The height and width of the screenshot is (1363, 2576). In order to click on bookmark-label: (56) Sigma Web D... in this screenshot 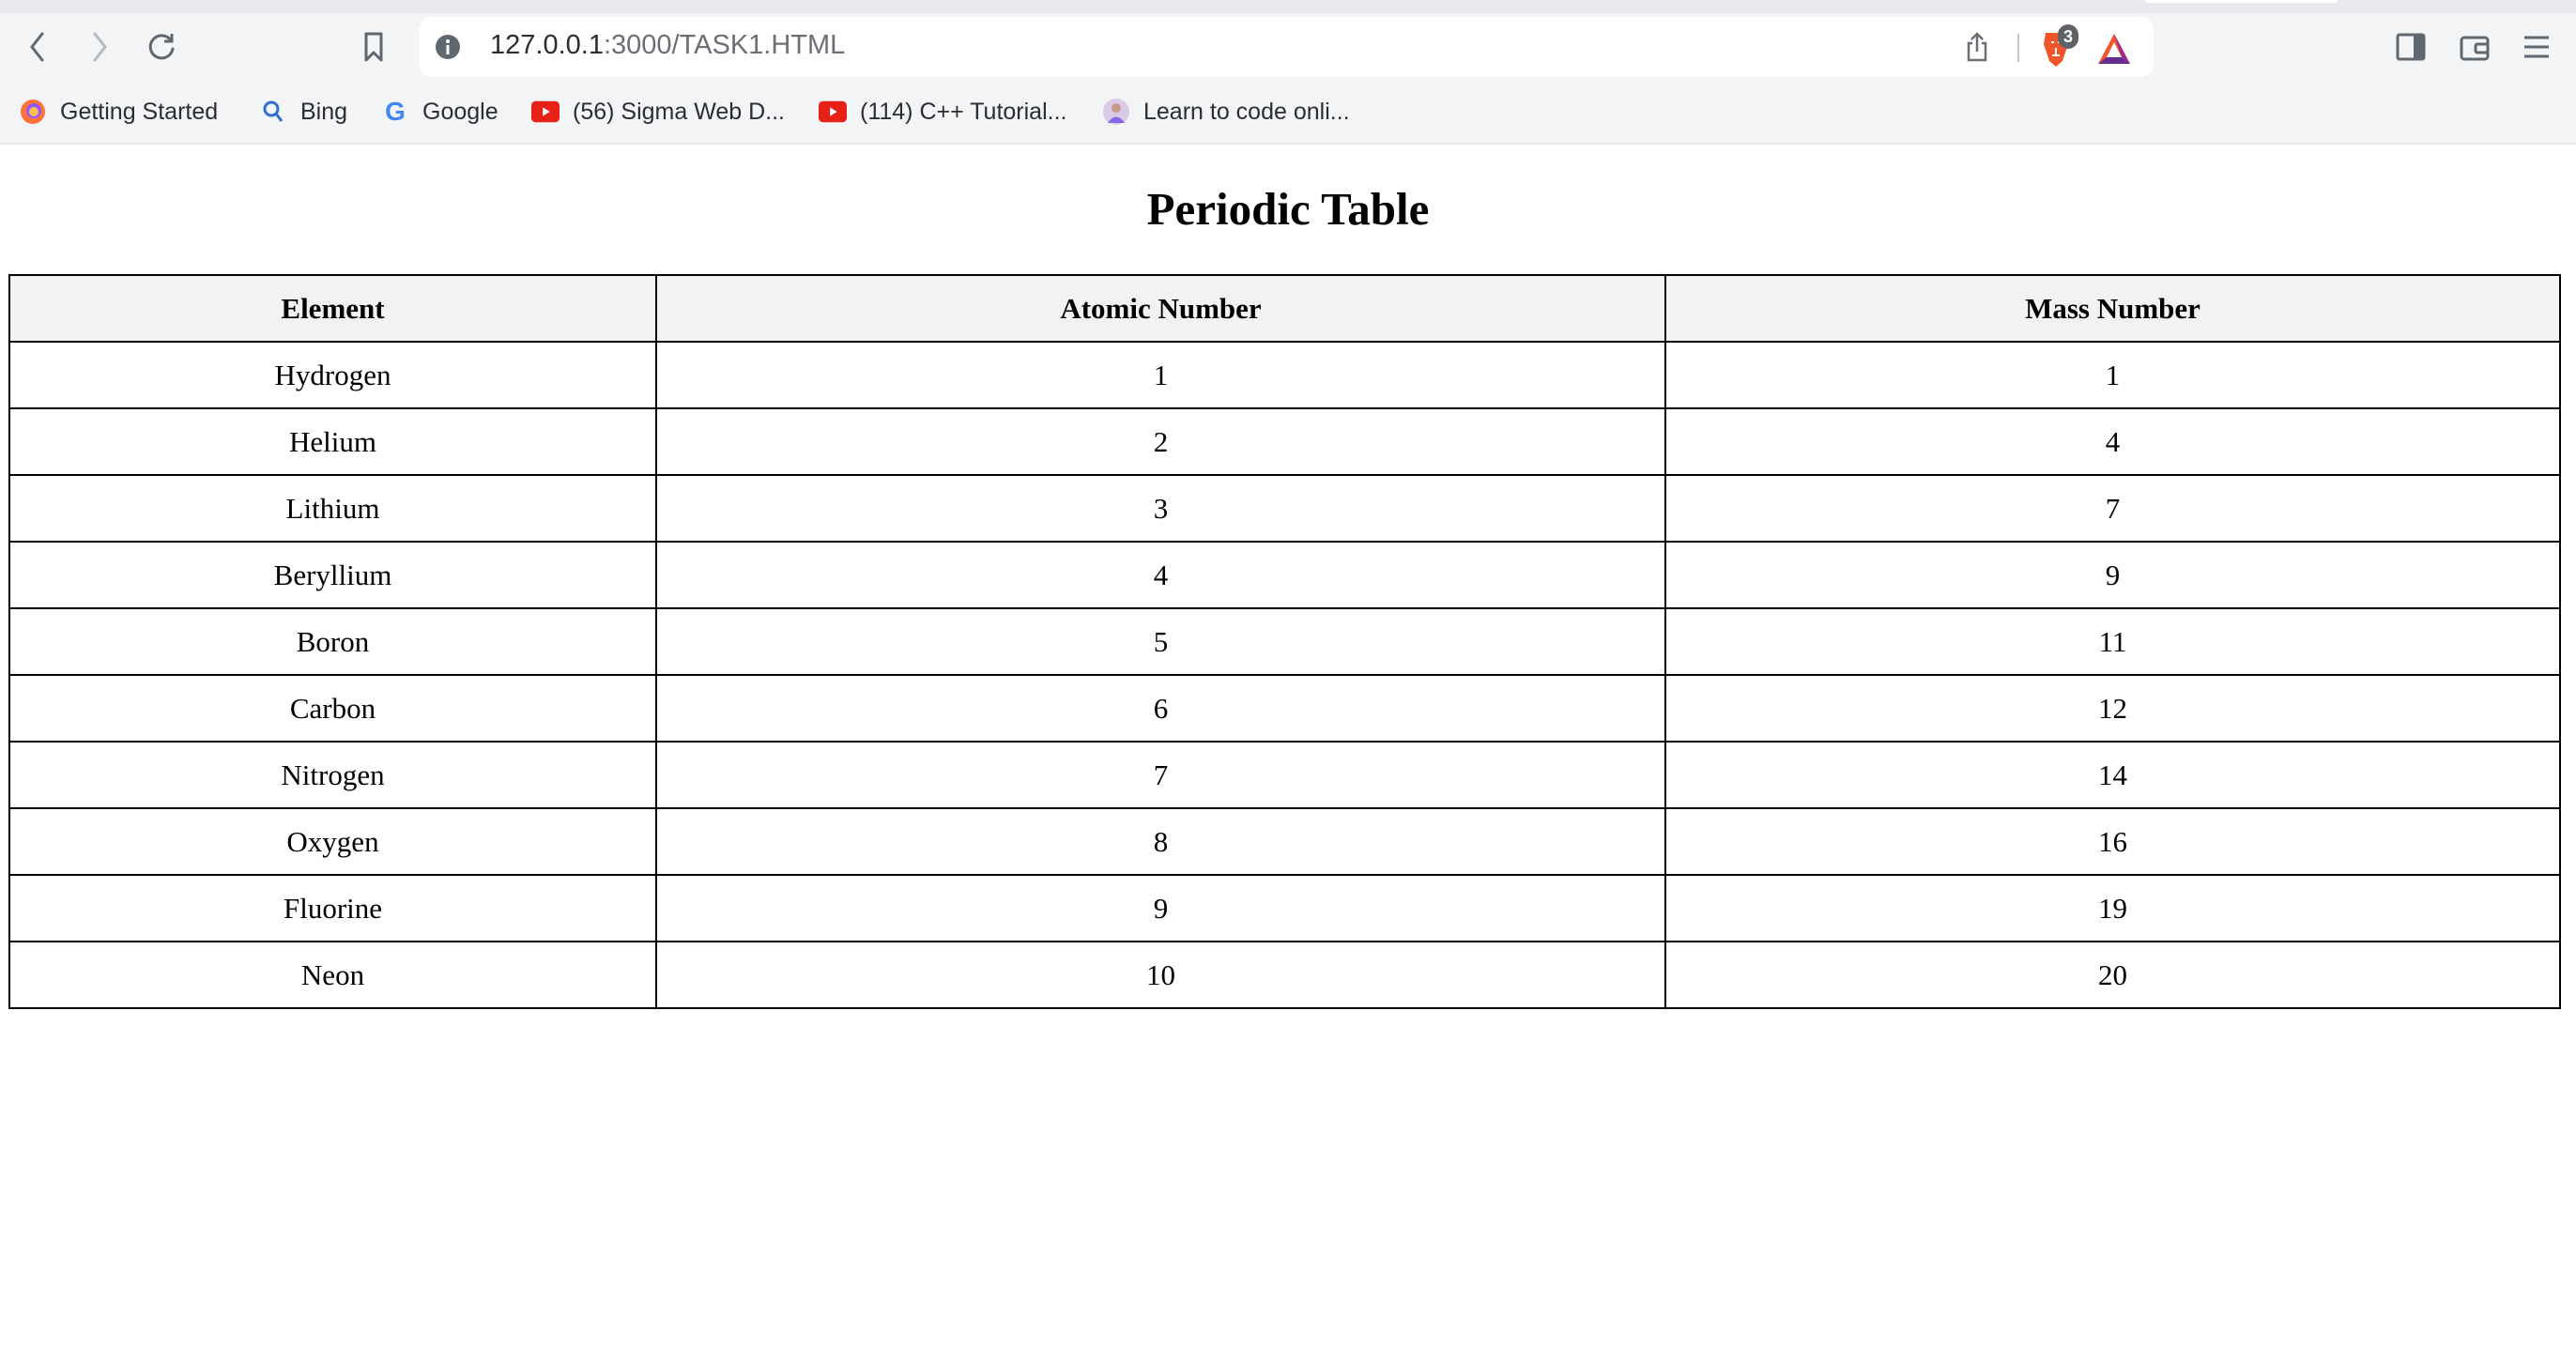, I will do `click(679, 111)`.